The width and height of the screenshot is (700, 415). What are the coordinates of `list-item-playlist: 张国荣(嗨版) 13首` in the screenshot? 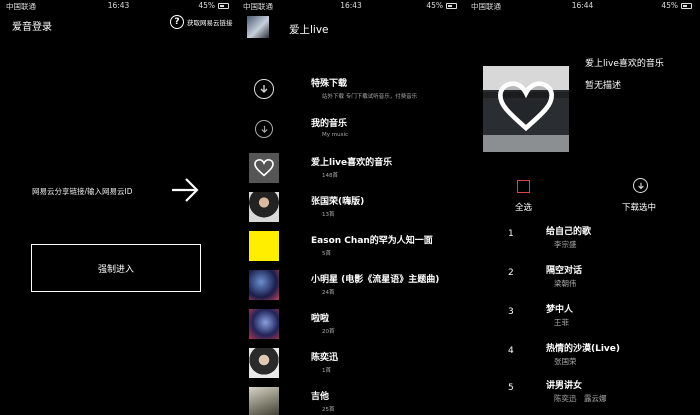 It's located at (351, 208).